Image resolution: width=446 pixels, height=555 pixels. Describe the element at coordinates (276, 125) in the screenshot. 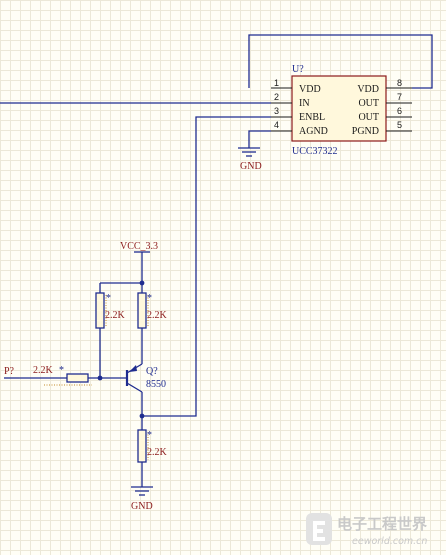

I see `ic-pin4-num: 4` at that location.